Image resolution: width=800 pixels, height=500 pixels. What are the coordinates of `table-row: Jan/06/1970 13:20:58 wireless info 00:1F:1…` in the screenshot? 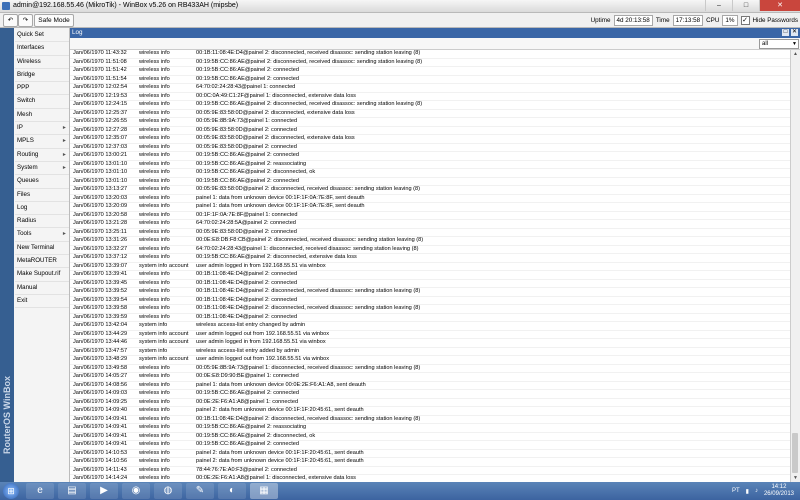 It's located at (430, 216).